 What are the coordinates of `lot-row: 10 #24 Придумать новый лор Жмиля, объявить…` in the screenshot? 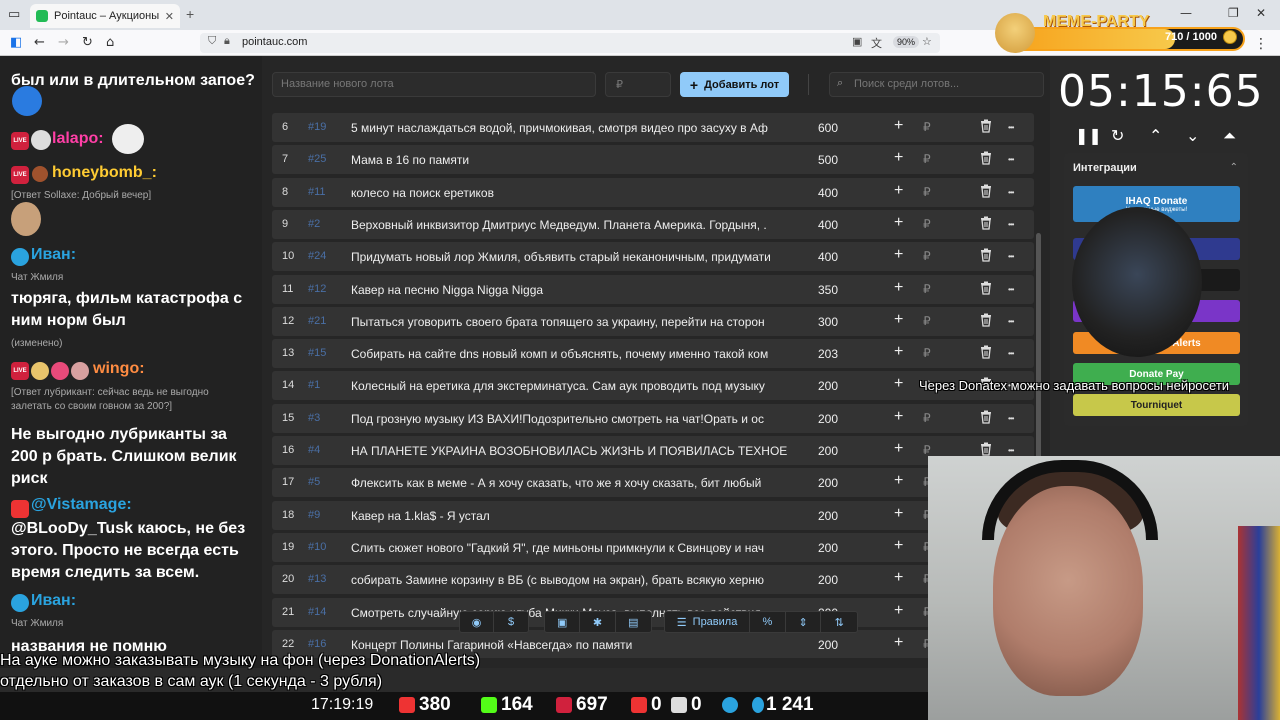 It's located at (653, 257).